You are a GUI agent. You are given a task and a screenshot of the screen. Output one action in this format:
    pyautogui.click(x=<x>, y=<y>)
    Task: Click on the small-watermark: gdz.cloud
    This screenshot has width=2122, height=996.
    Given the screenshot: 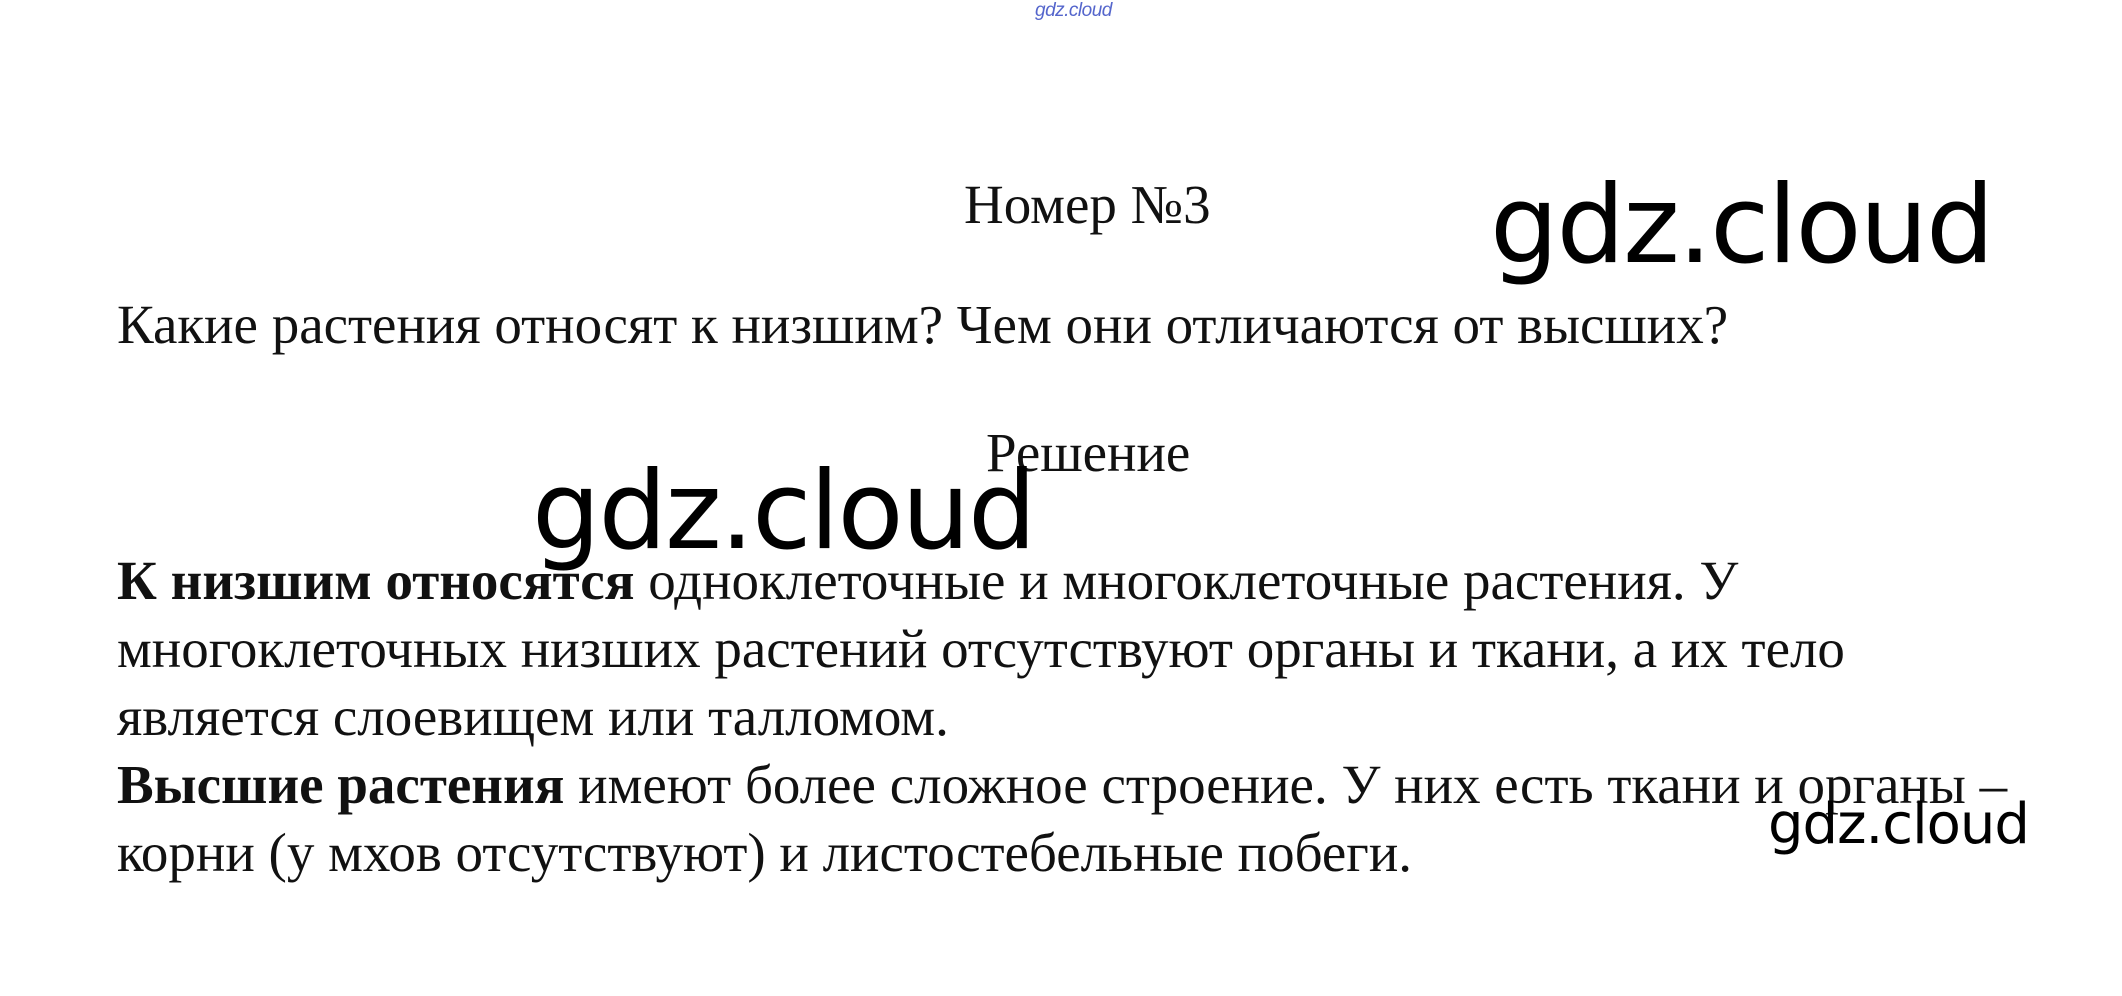 What is the action you would take?
    pyautogui.click(x=1073, y=10)
    